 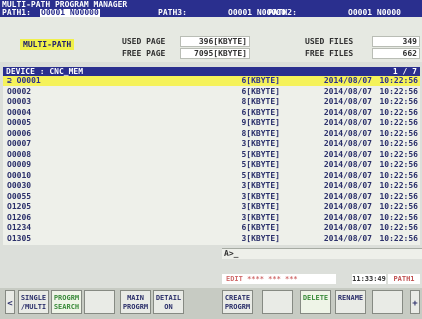 I want to click on path3-label: PATH3:, so click(x=172, y=12).